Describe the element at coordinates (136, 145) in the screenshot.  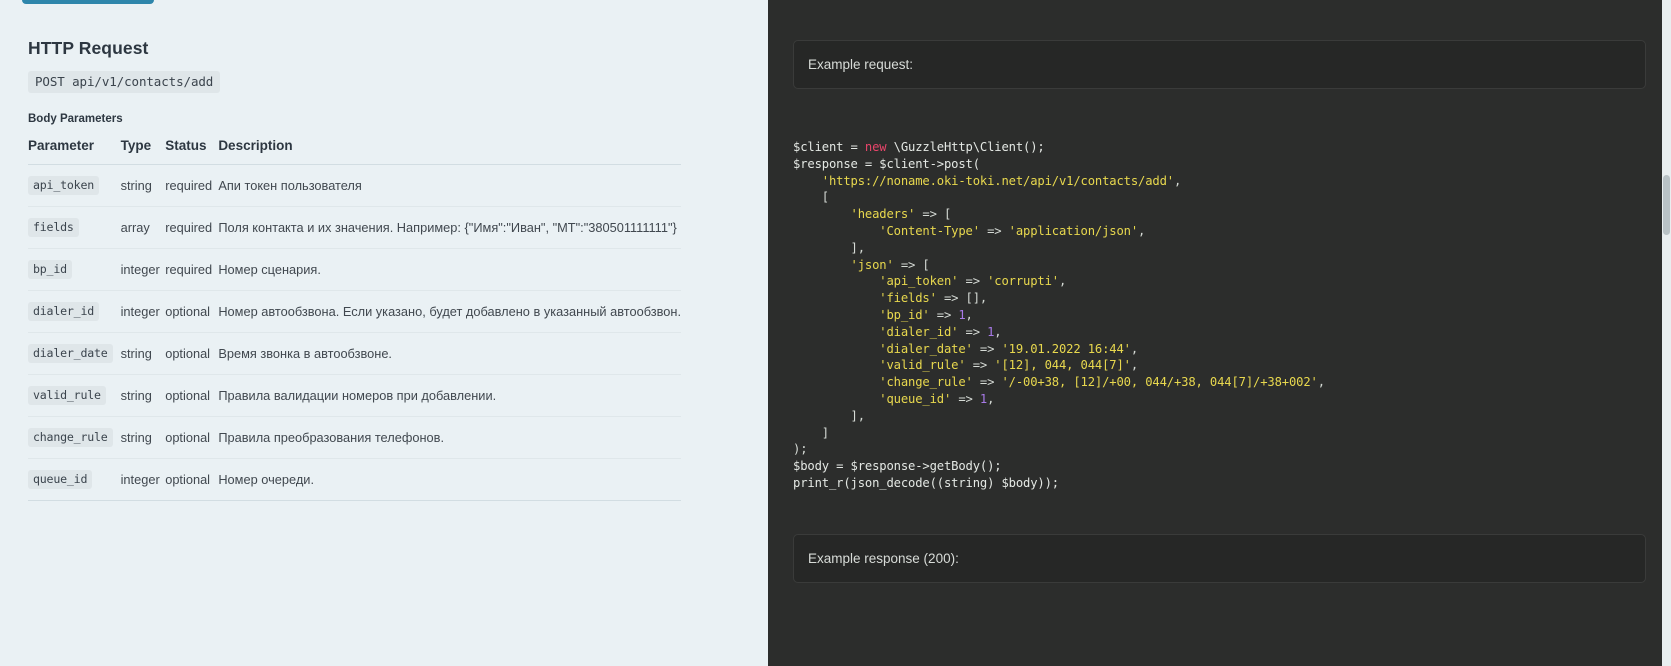
I see `column-header-type: Type` at that location.